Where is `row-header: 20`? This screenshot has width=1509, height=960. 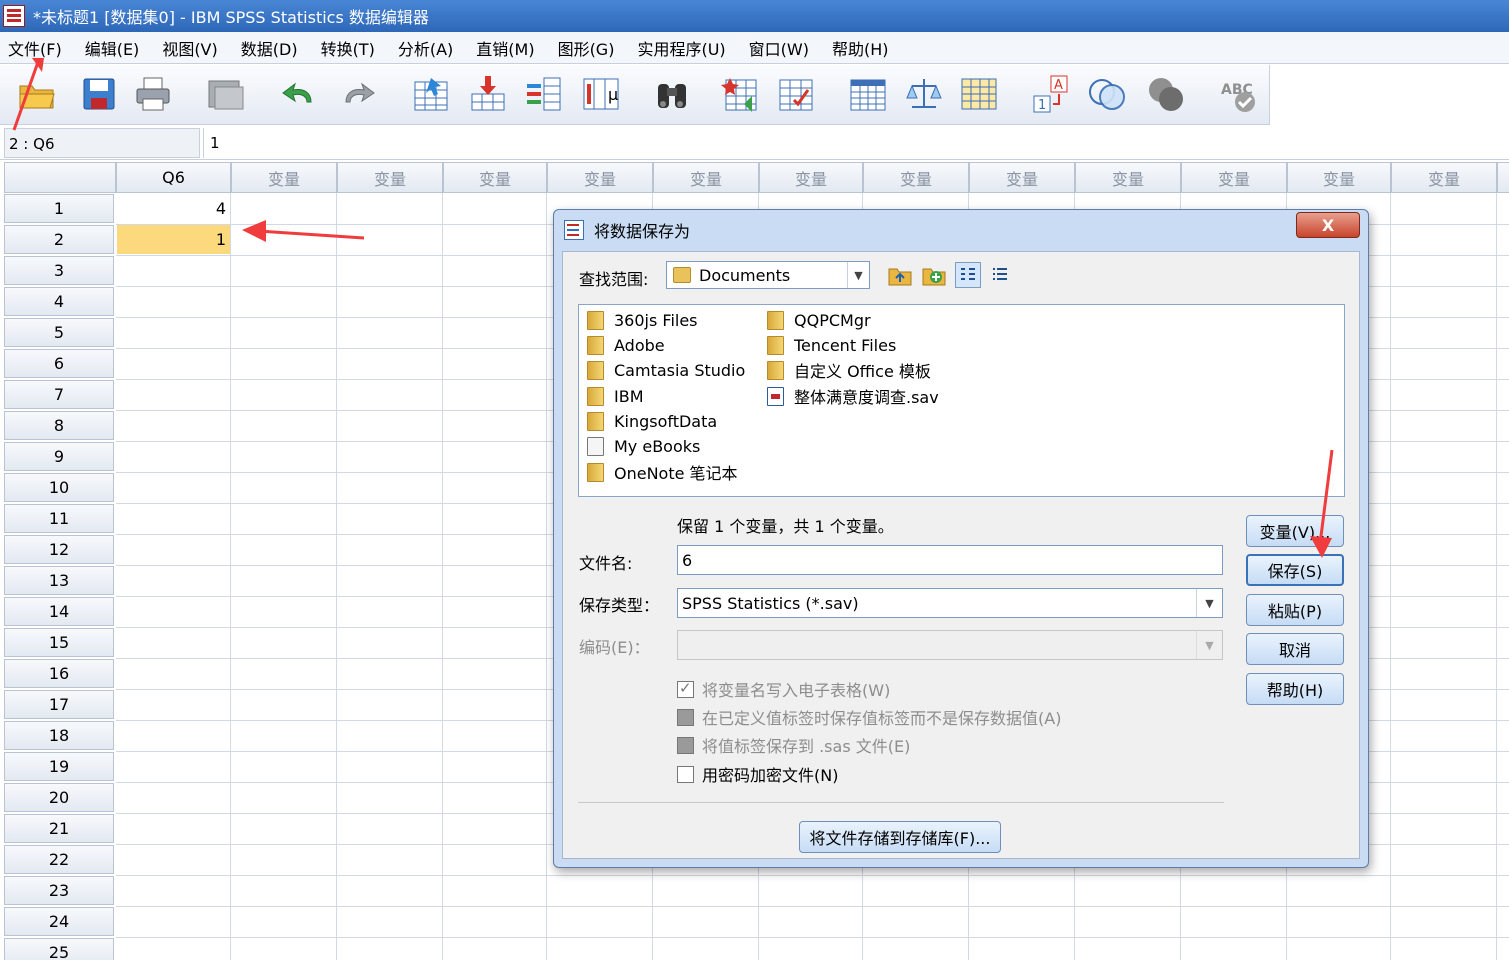 row-header: 20 is located at coordinates (59, 797).